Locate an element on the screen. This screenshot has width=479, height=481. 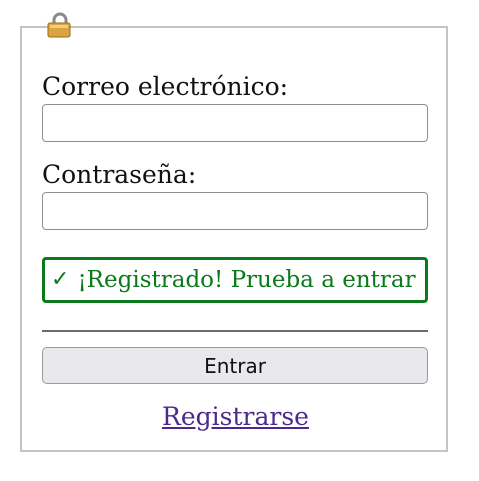
lock-icon is located at coordinates (59, 25).